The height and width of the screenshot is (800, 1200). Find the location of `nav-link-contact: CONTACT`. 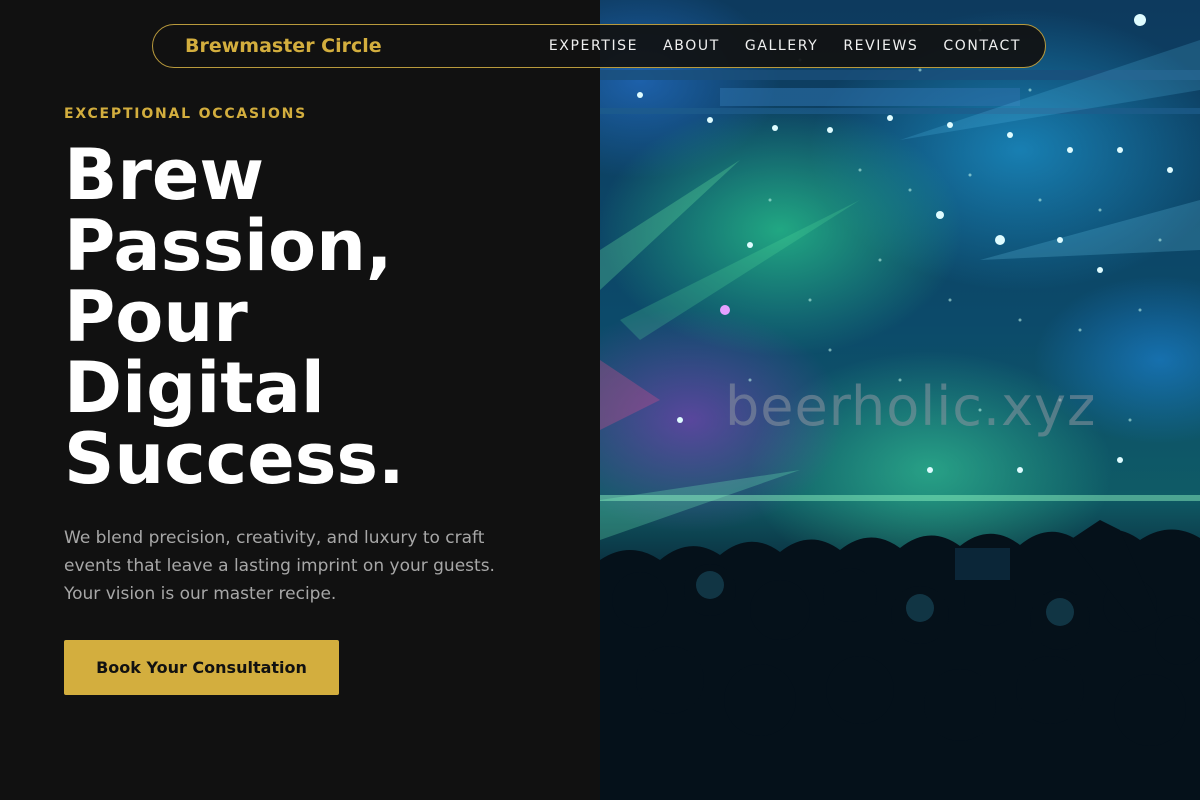

nav-link-contact: CONTACT is located at coordinates (982, 46).